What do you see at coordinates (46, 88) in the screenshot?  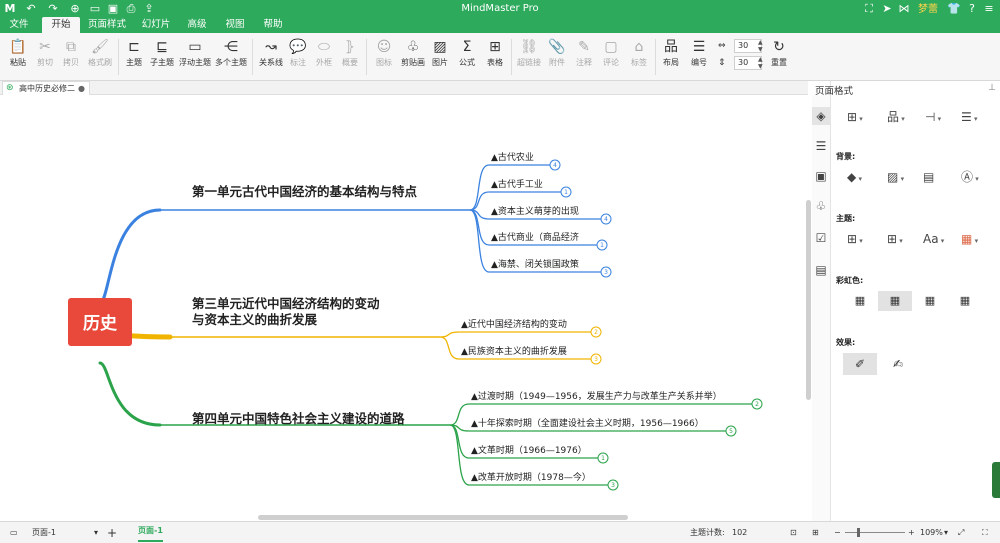 I see `document-tab: ⊛ 高中历史必修二 ●` at bounding box center [46, 88].